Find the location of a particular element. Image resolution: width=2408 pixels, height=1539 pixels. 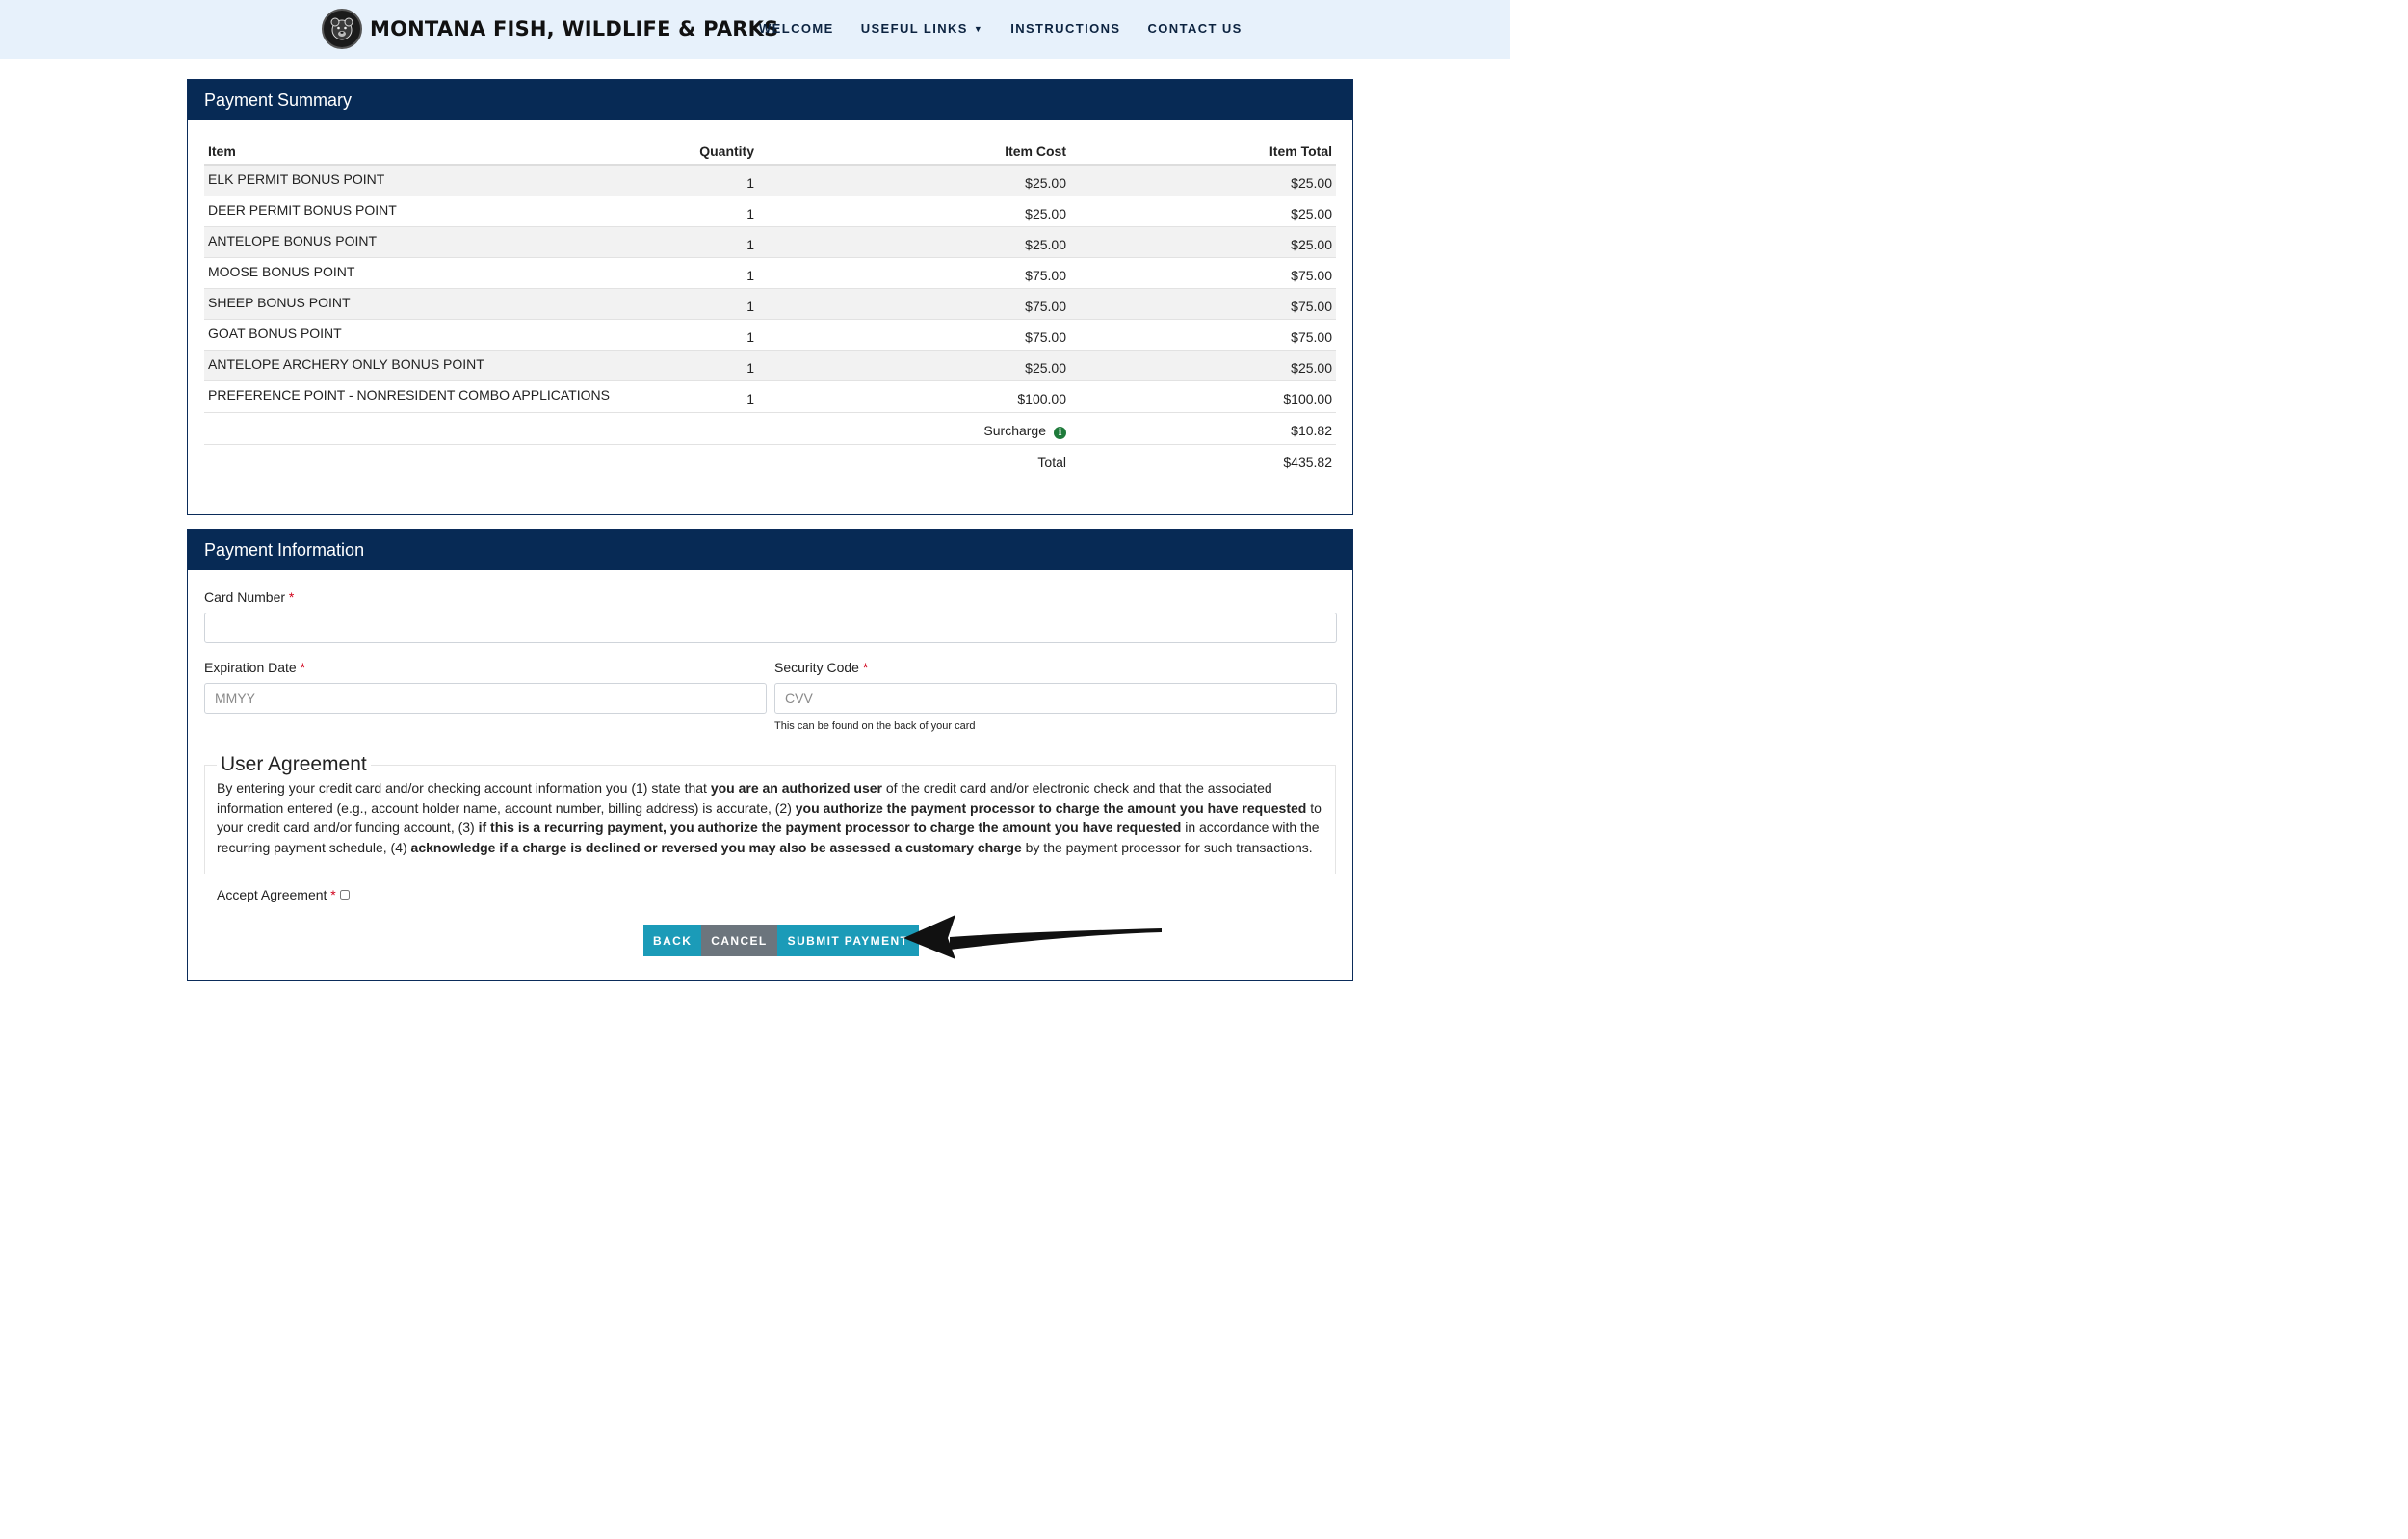

row-total: $100.00 is located at coordinates (1203, 396).